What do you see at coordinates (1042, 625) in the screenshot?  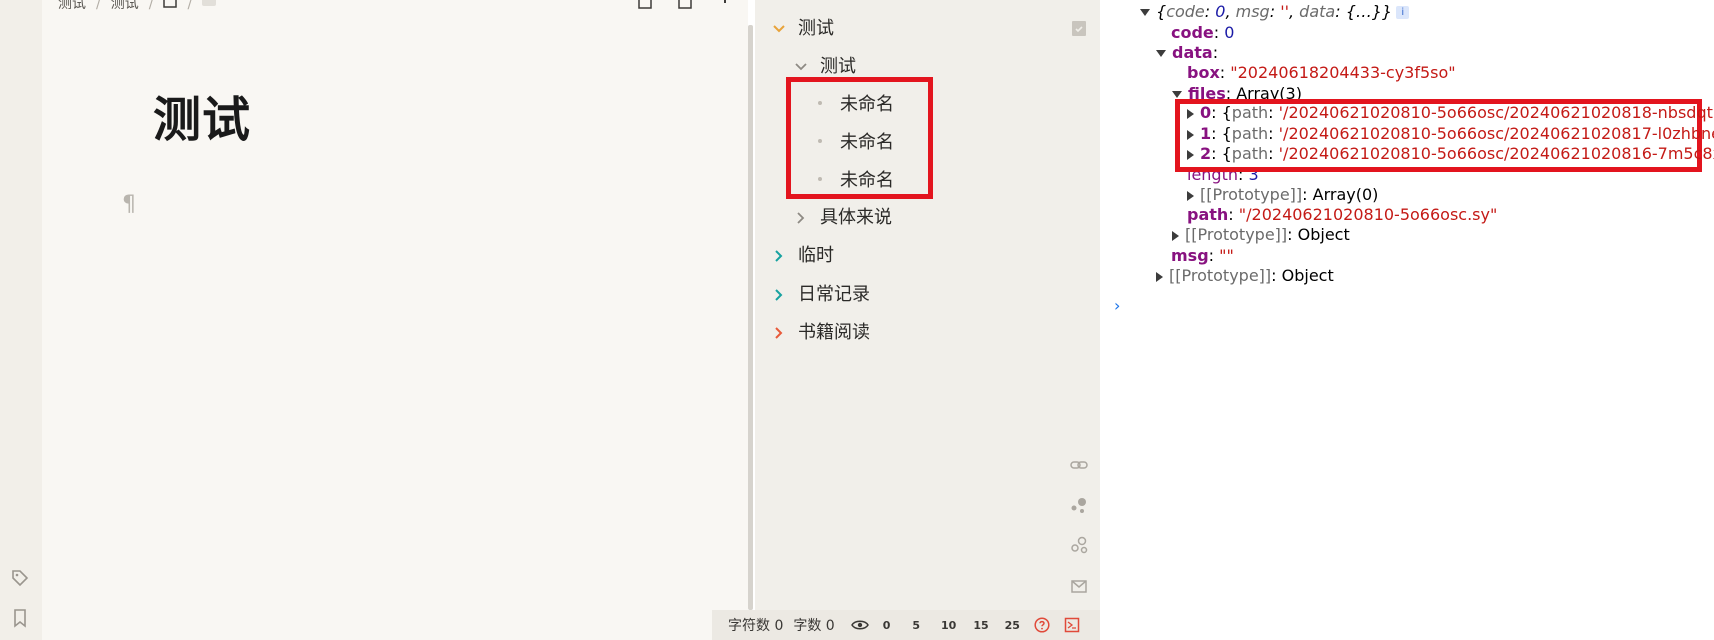 I see `help-icon` at bounding box center [1042, 625].